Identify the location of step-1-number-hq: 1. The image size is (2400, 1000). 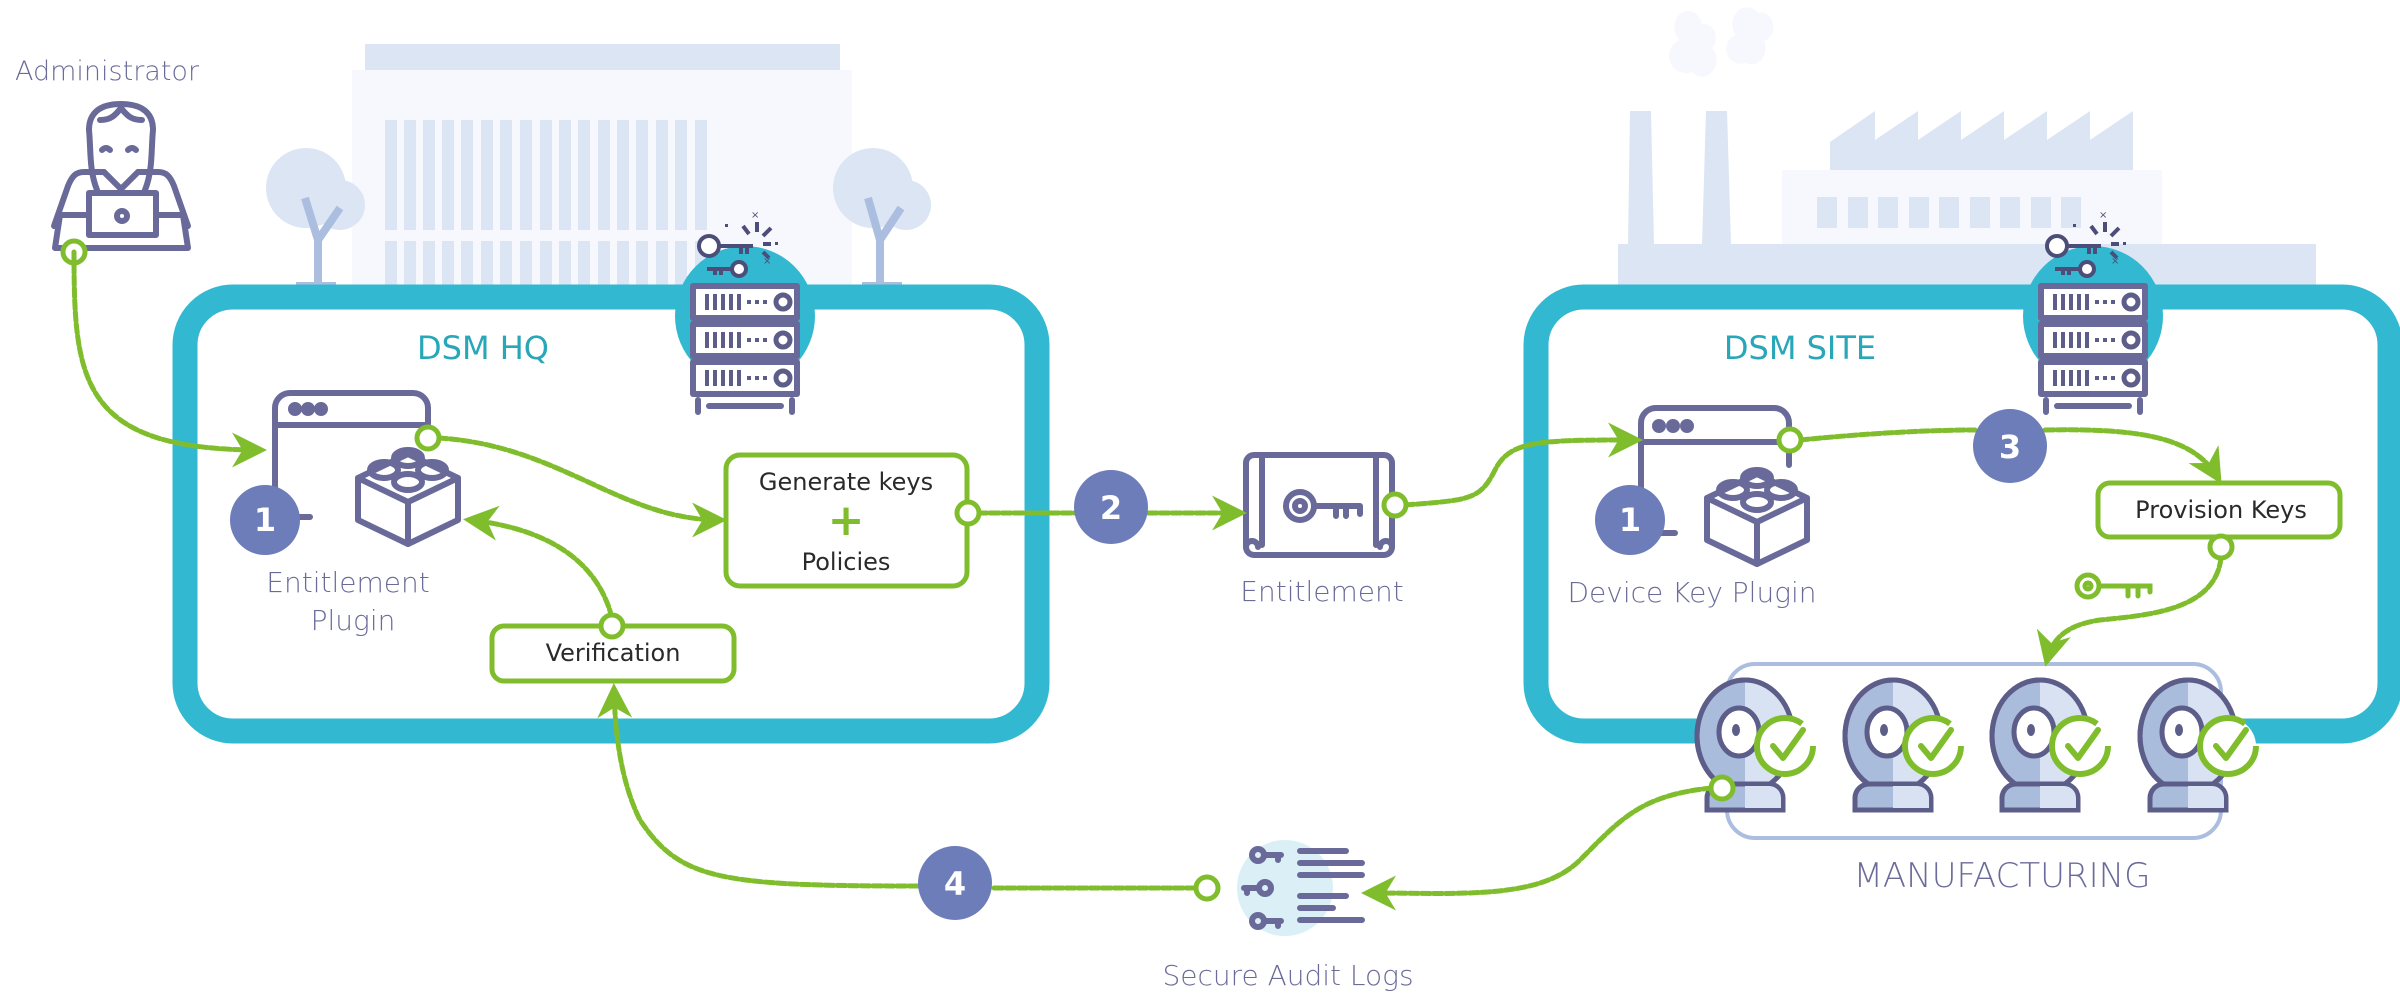
(265, 520).